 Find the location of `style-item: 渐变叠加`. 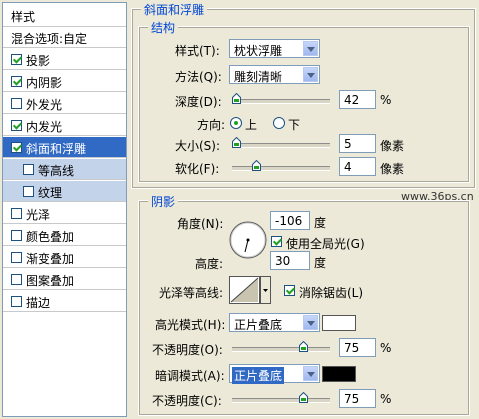

style-item: 渐变叠加 is located at coordinates (64, 257).